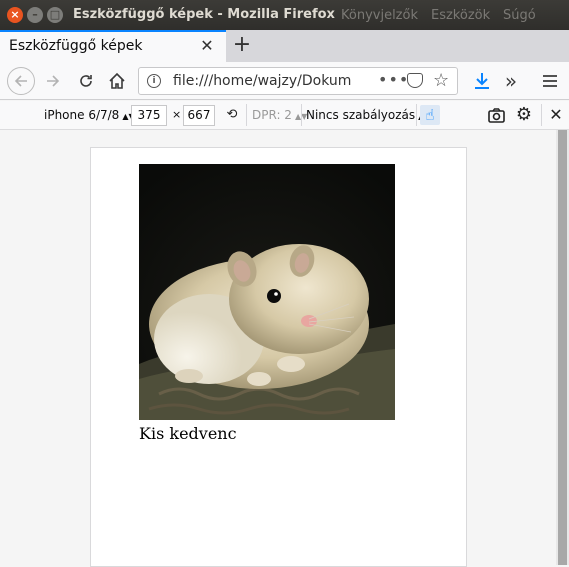 Image resolution: width=569 pixels, height=567 pixels. Describe the element at coordinates (556, 115) in the screenshot. I see `close-rdm-icon: ✕` at that location.